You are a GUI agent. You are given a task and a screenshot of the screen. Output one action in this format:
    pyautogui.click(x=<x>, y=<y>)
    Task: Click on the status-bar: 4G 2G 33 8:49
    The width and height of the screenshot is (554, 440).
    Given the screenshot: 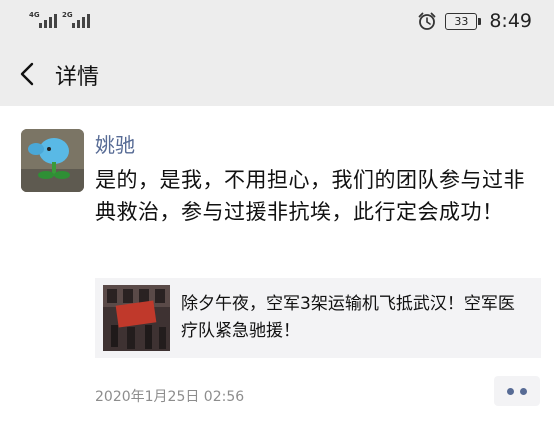 What is the action you would take?
    pyautogui.click(x=277, y=21)
    